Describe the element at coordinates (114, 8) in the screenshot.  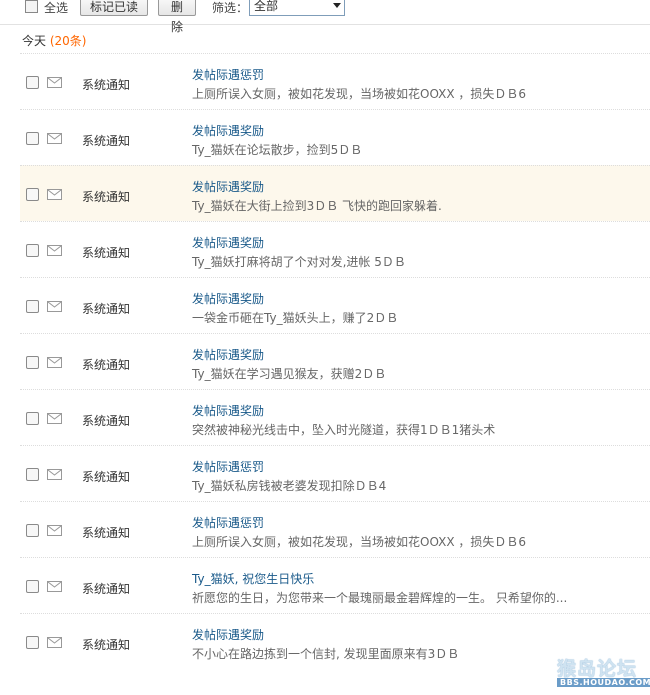
I see `mark-read-button: 标记已读` at that location.